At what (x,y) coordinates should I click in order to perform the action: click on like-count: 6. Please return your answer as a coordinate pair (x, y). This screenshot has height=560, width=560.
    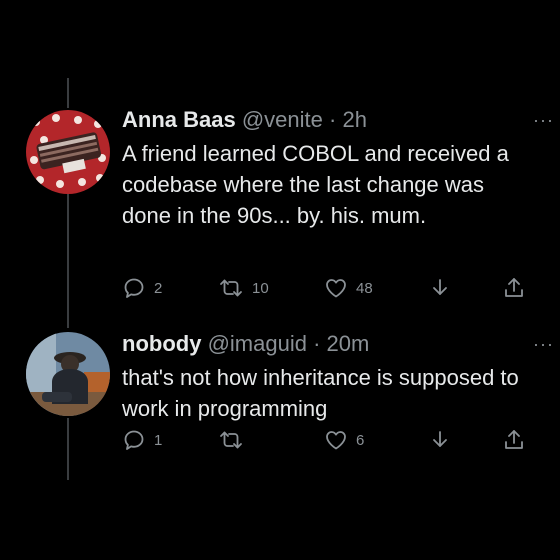
    Looking at the image, I should click on (360, 440).